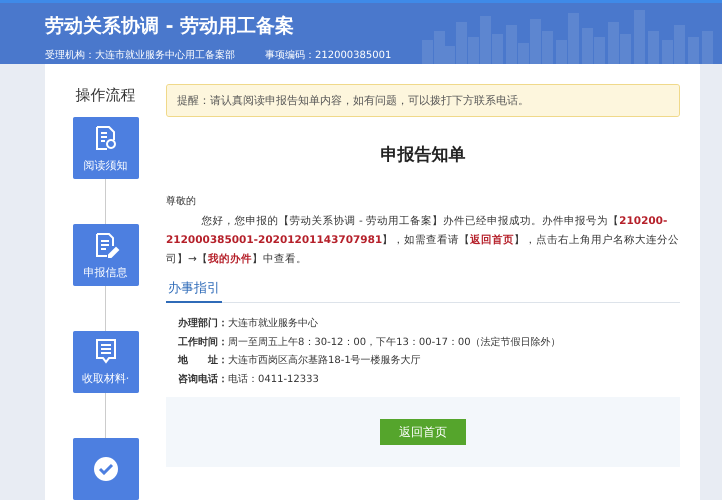 Image resolution: width=722 pixels, height=500 pixels. Describe the element at coordinates (140, 55) in the screenshot. I see `agency-text: 受理机构：大连市就业服务中心用工备案部` at that location.